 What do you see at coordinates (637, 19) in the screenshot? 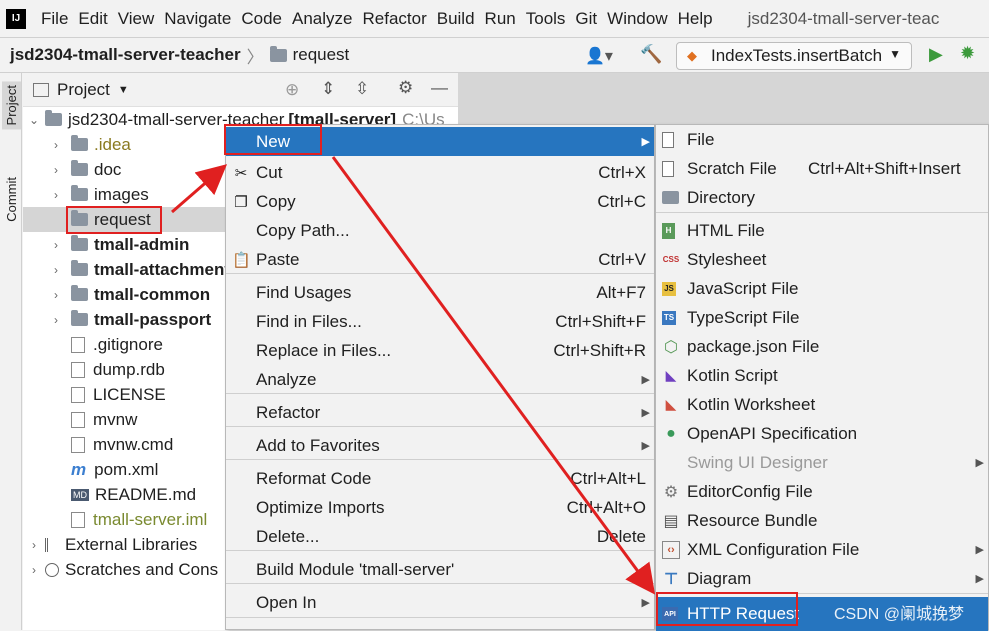
I see `menu-window: Window` at bounding box center [637, 19].